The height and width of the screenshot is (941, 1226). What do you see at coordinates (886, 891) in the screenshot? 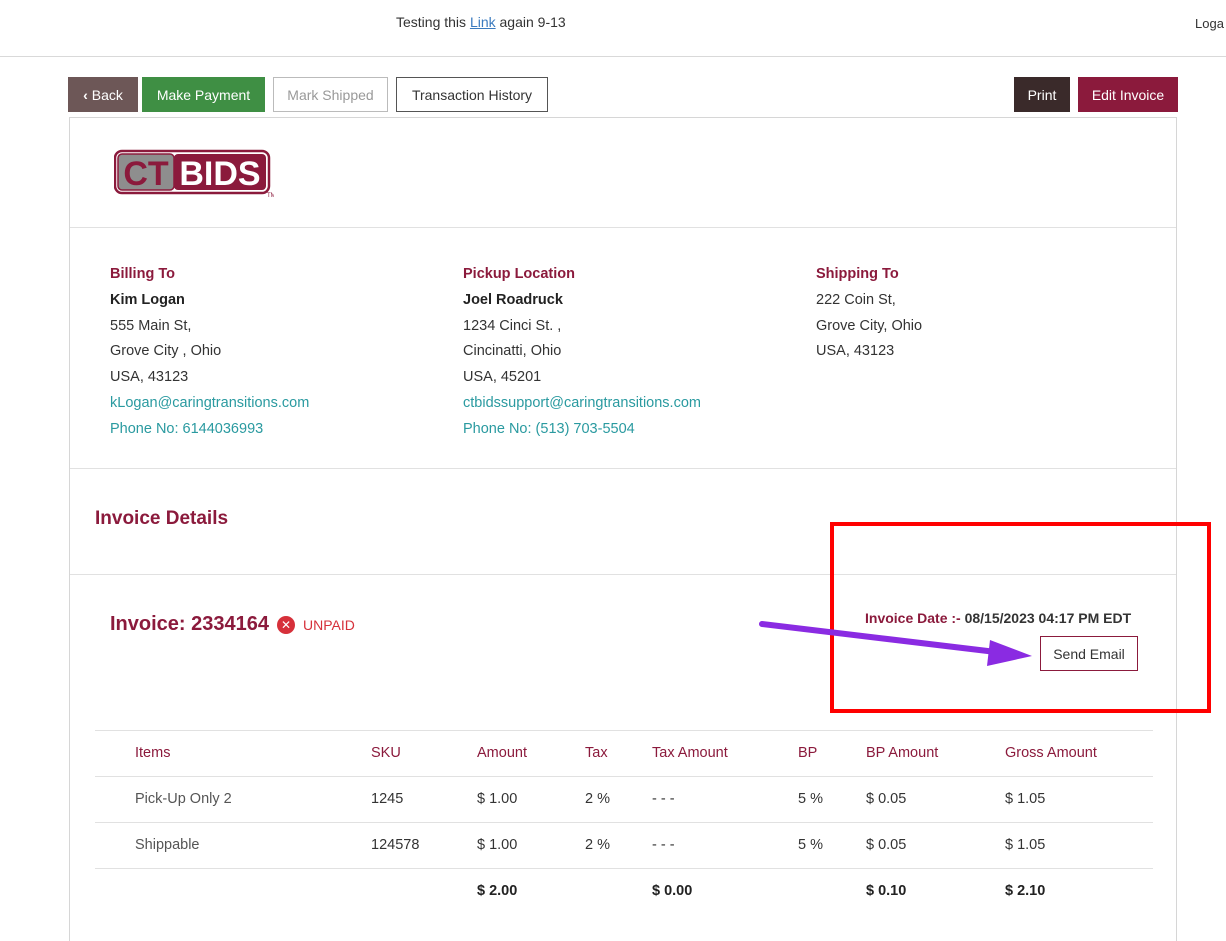
I see `total-bp-amount: $ 0.10` at bounding box center [886, 891].